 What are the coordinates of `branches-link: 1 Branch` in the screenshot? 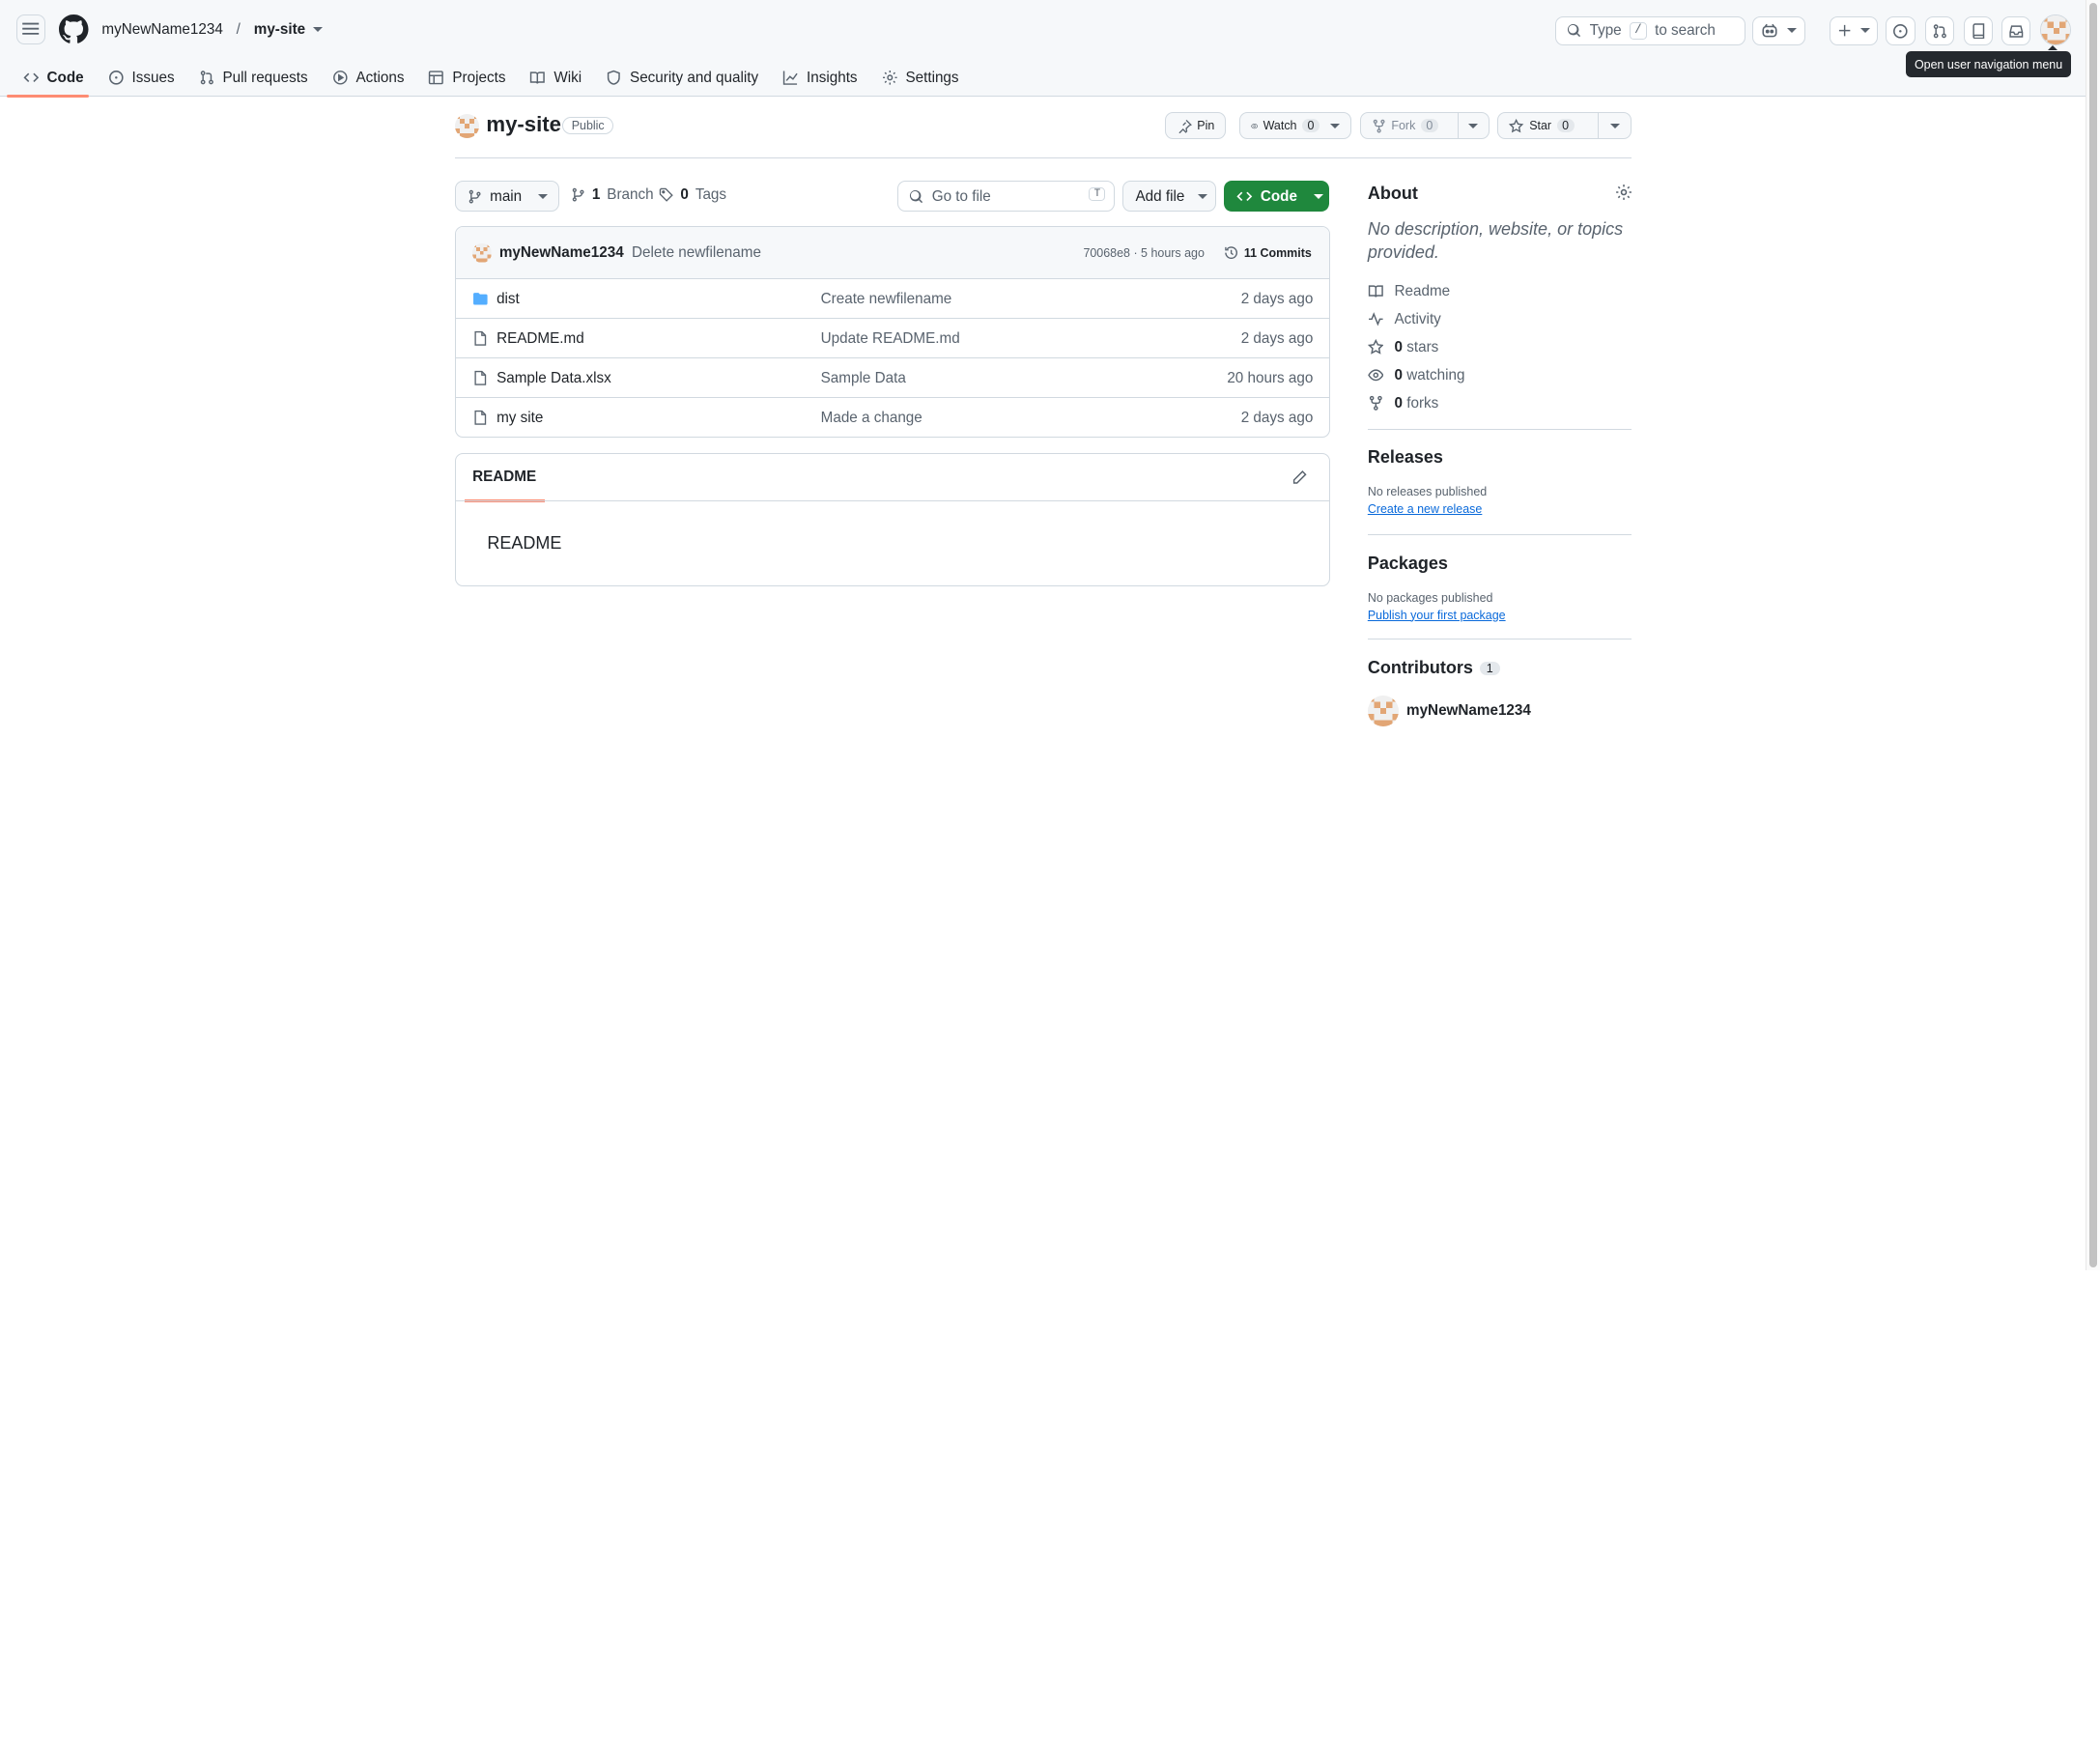 It's located at (612, 194).